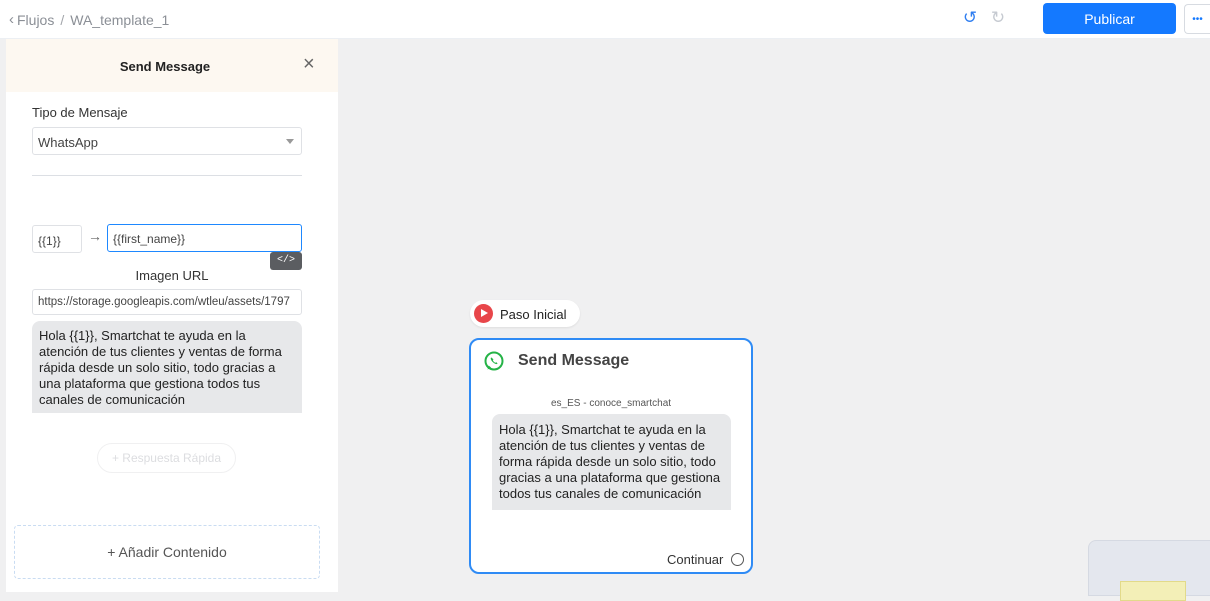 Image resolution: width=1210 pixels, height=601 pixels. What do you see at coordinates (167, 141) in the screenshot?
I see `message-type-select: WhatsApp` at bounding box center [167, 141].